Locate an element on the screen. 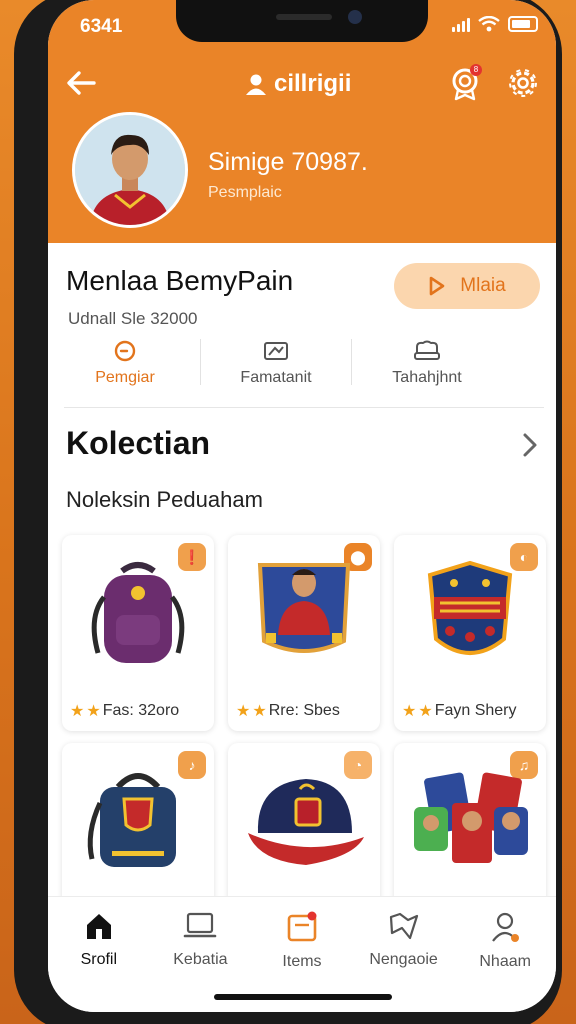  home-indicator is located at coordinates (303, 997).